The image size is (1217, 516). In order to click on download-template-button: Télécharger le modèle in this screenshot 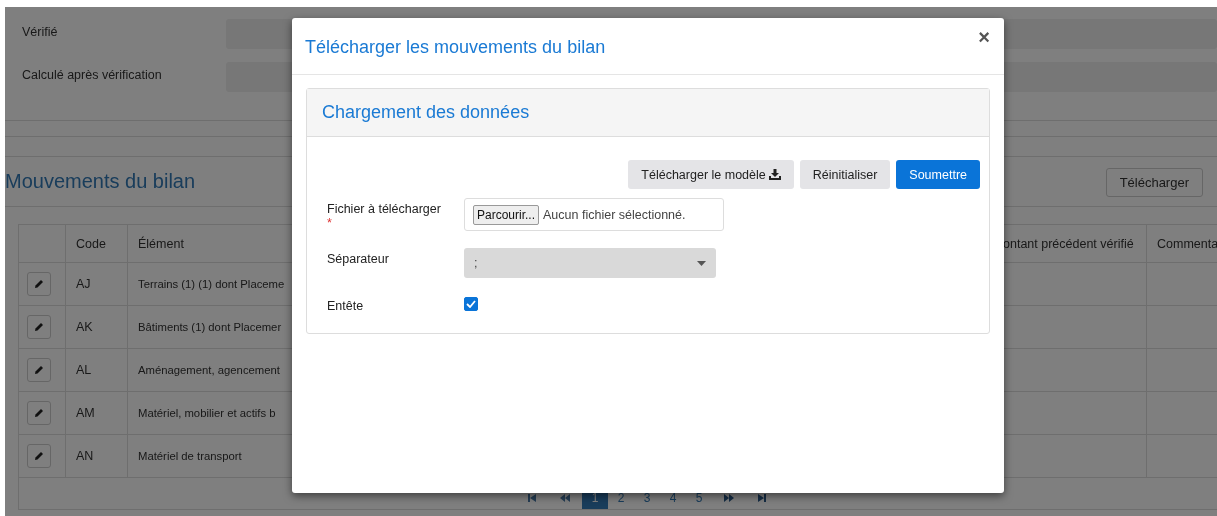, I will do `click(711, 174)`.